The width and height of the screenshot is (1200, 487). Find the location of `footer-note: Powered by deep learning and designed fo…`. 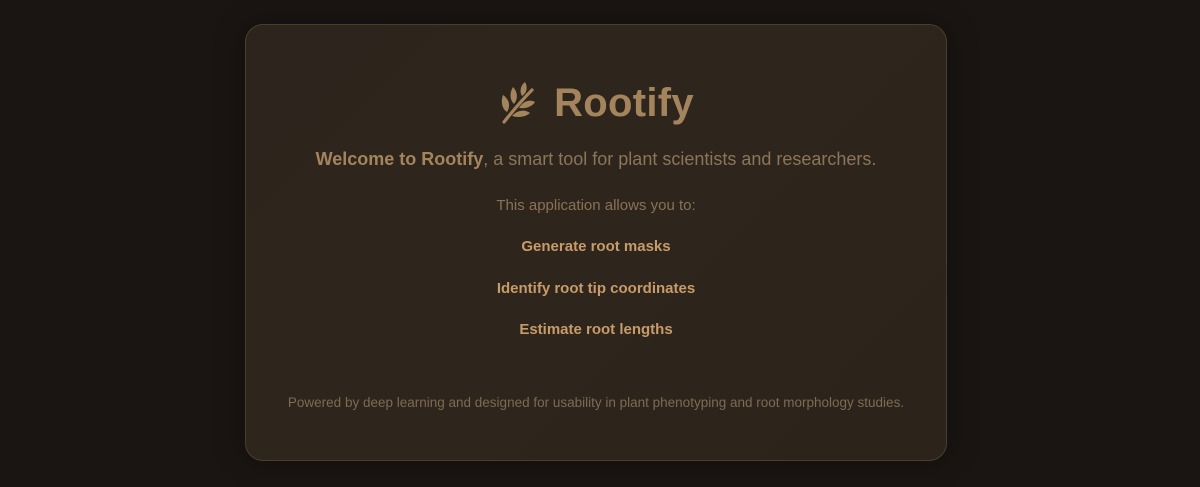

footer-note: Powered by deep learning and designed fo… is located at coordinates (596, 402).